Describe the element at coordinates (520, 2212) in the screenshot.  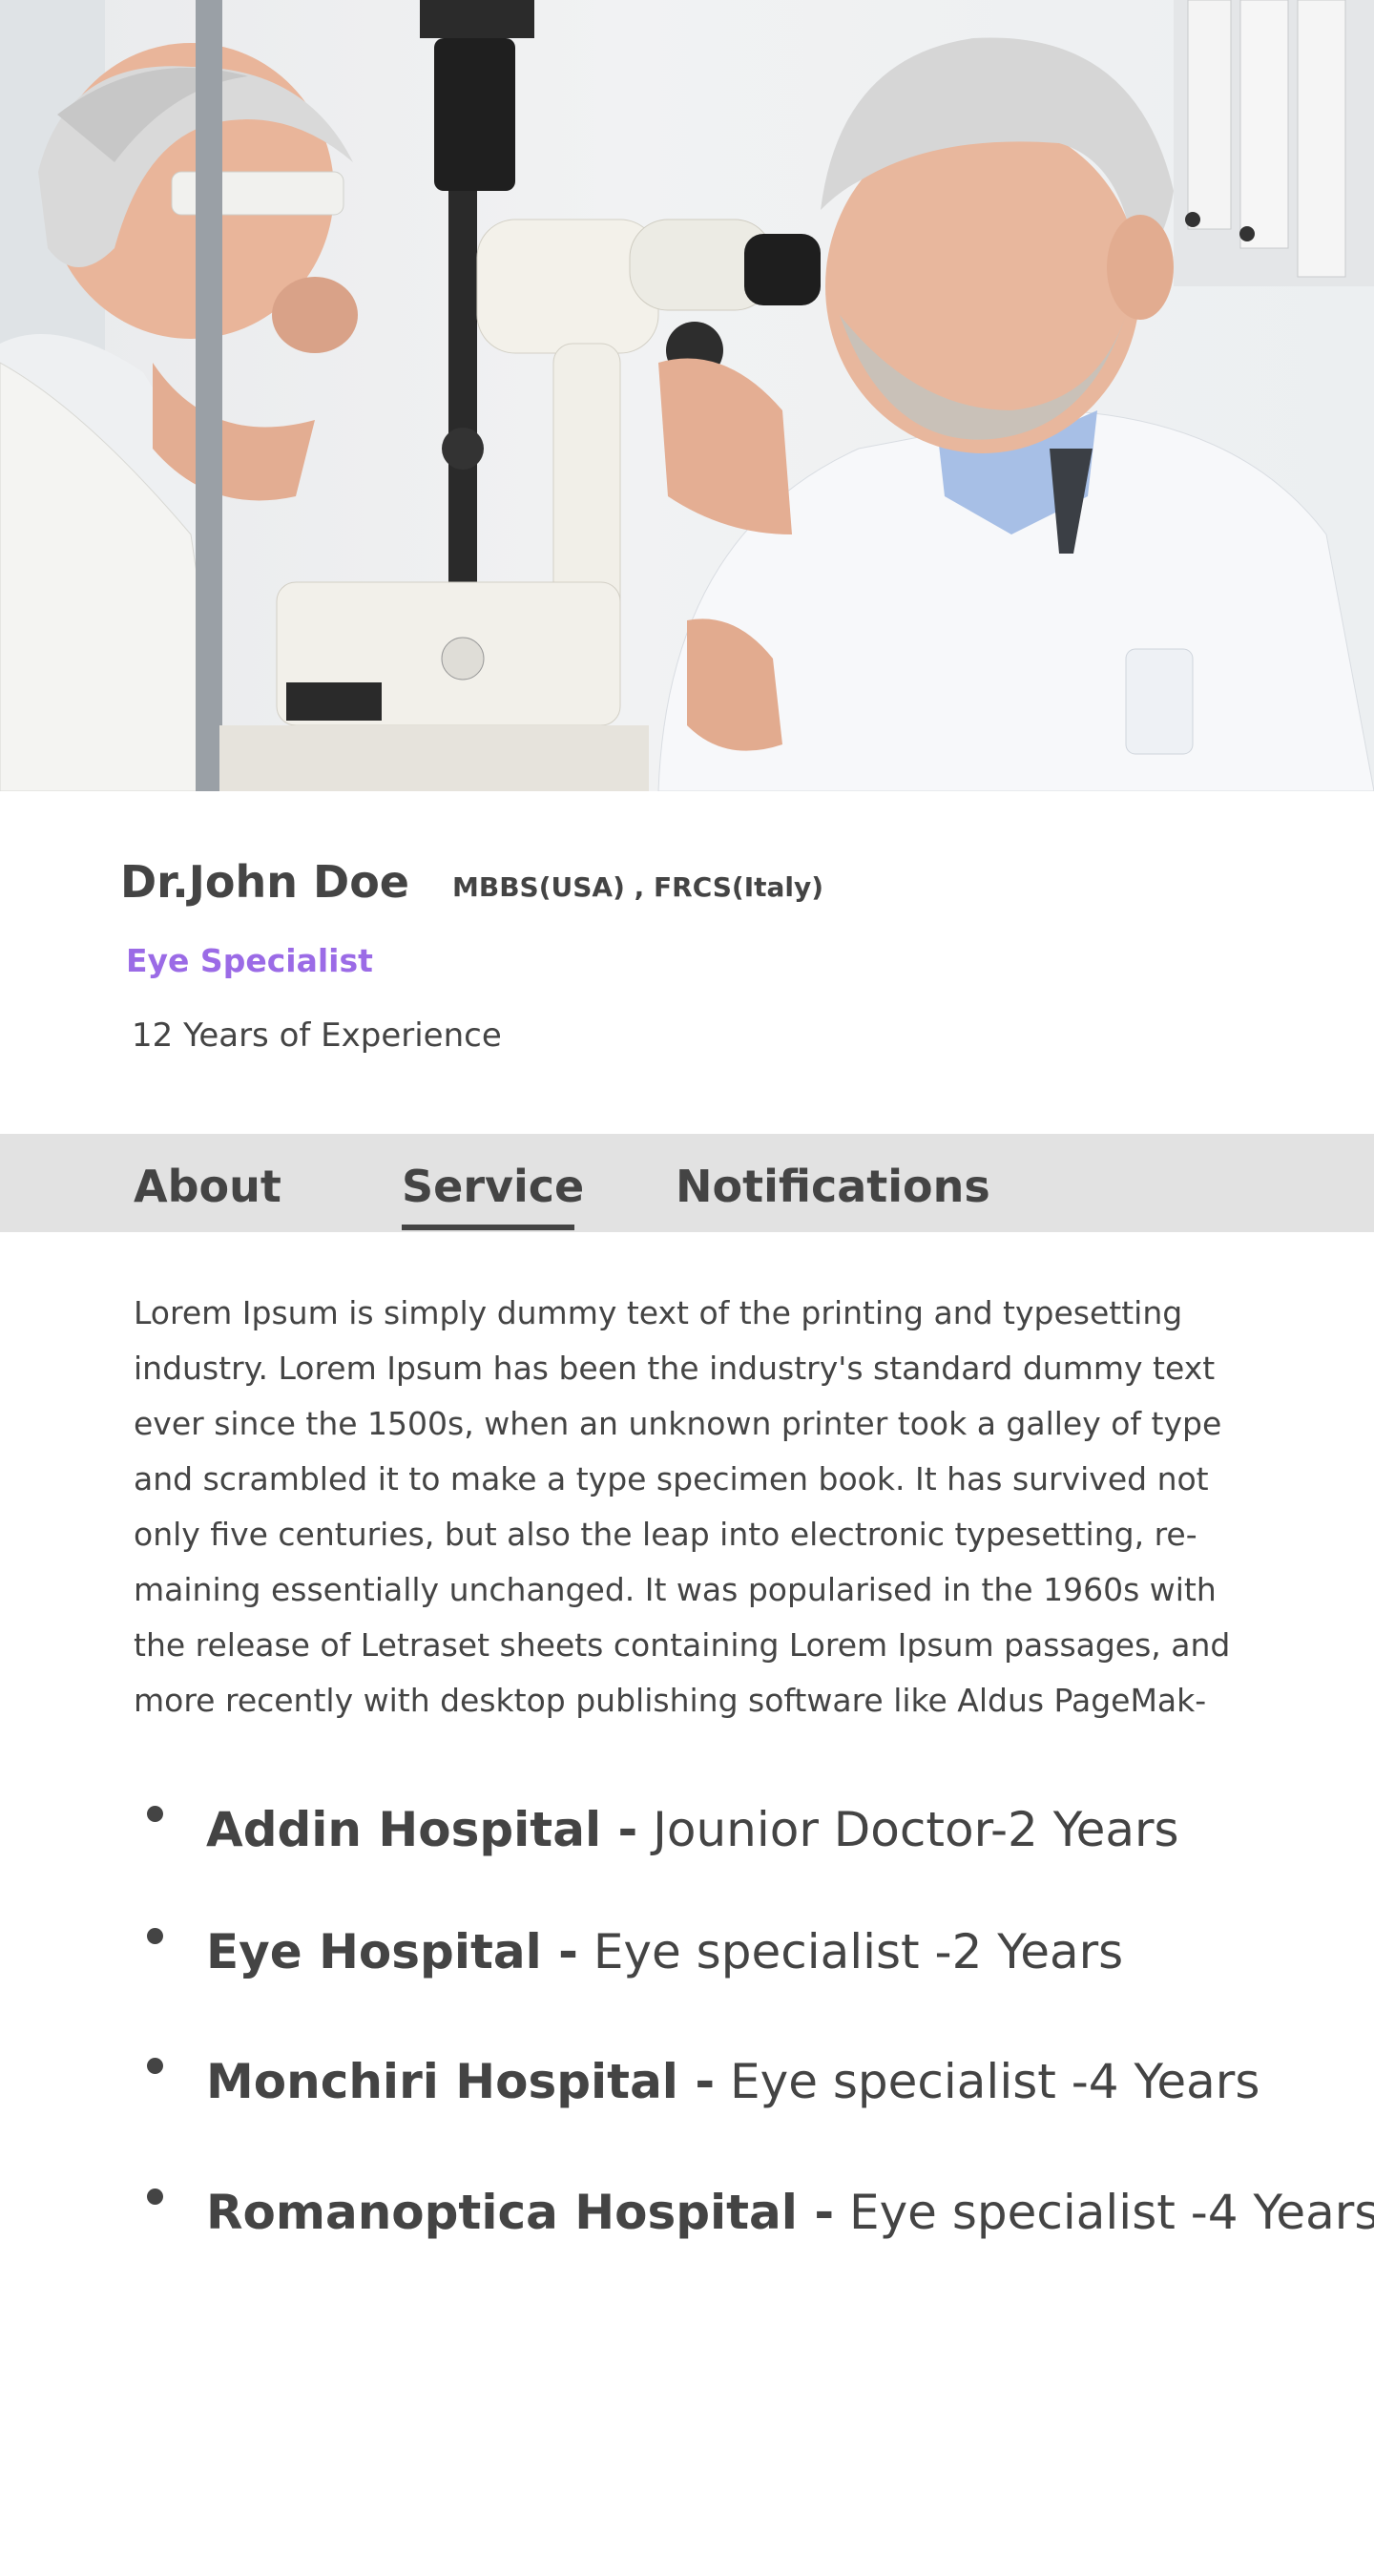
I see `hospital-name: Romanoptica Hospital -` at that location.